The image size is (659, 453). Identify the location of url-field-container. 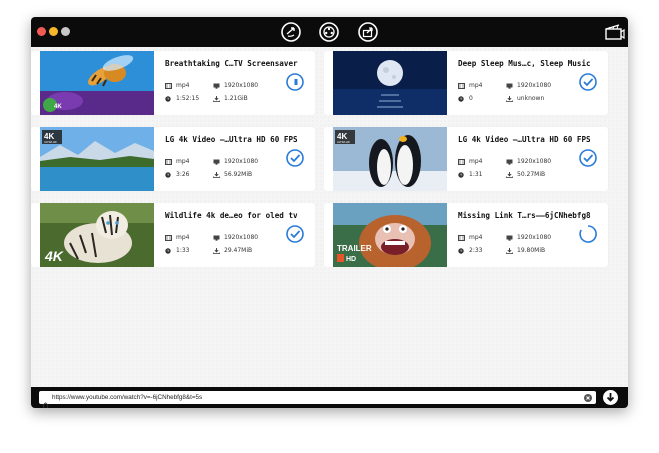
(317, 399).